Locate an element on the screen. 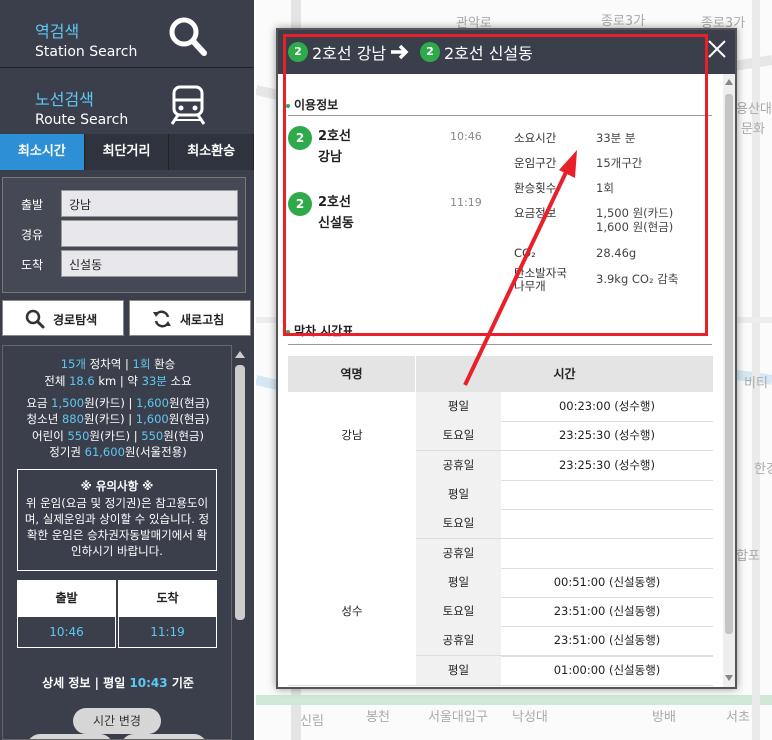 This screenshot has width=772, height=740. last-train-title: 막차 시간표 is located at coordinates (319, 331).